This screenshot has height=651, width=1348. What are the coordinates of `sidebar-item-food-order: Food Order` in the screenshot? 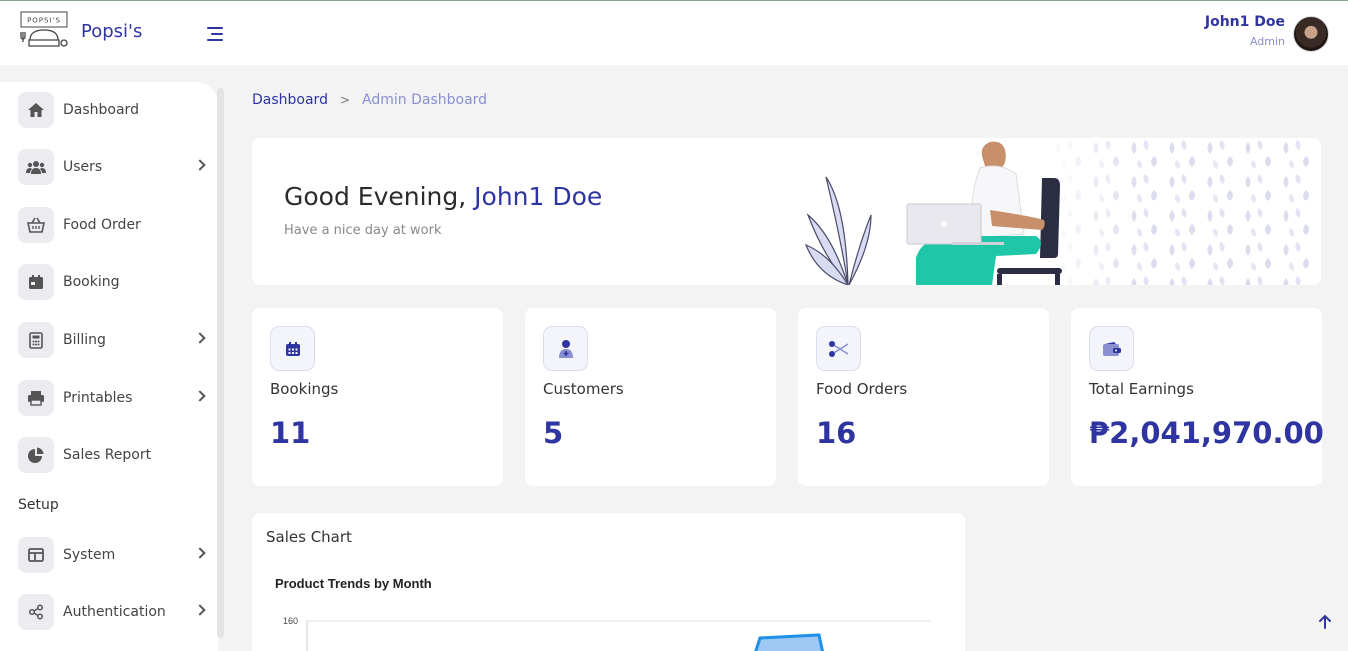 It's located at (116, 225).